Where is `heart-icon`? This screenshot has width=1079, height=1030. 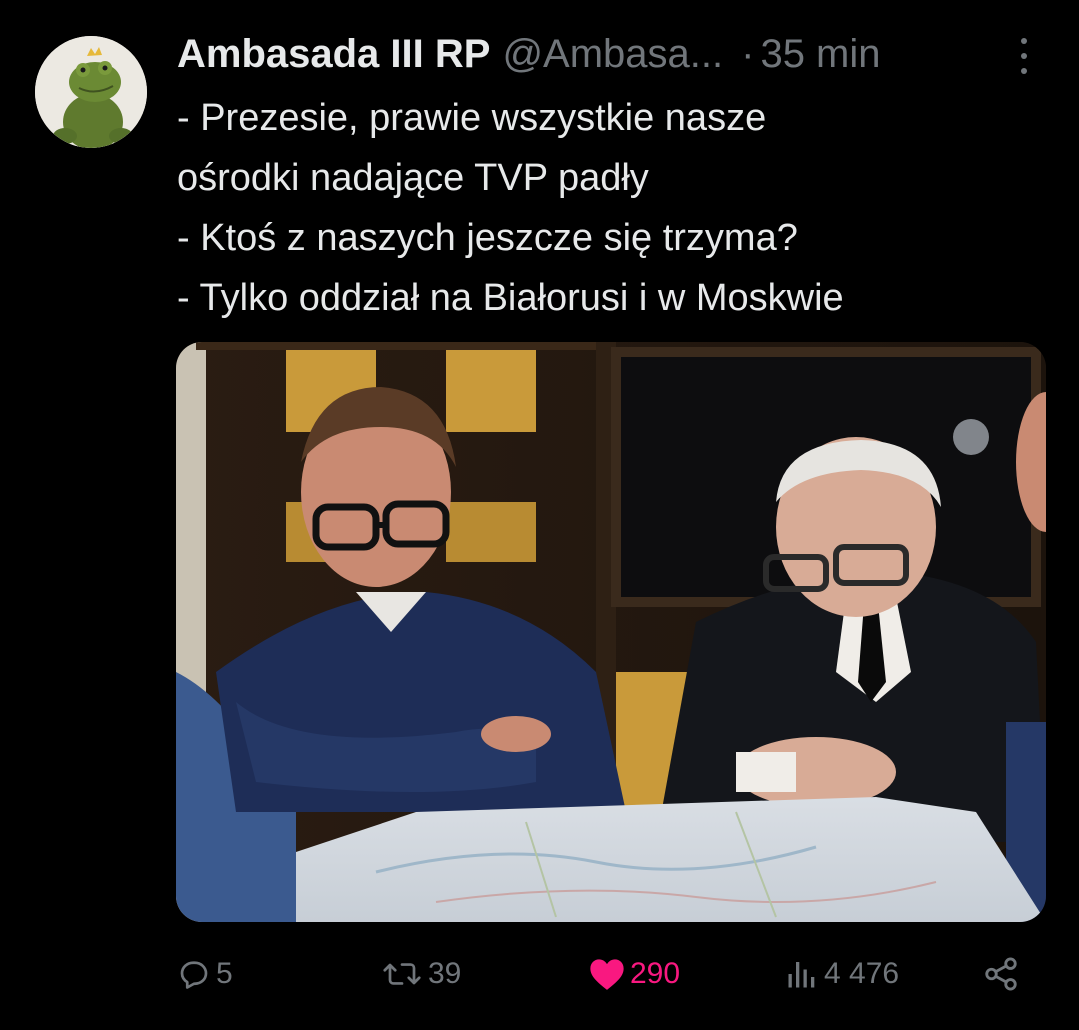
heart-icon is located at coordinates (607, 974).